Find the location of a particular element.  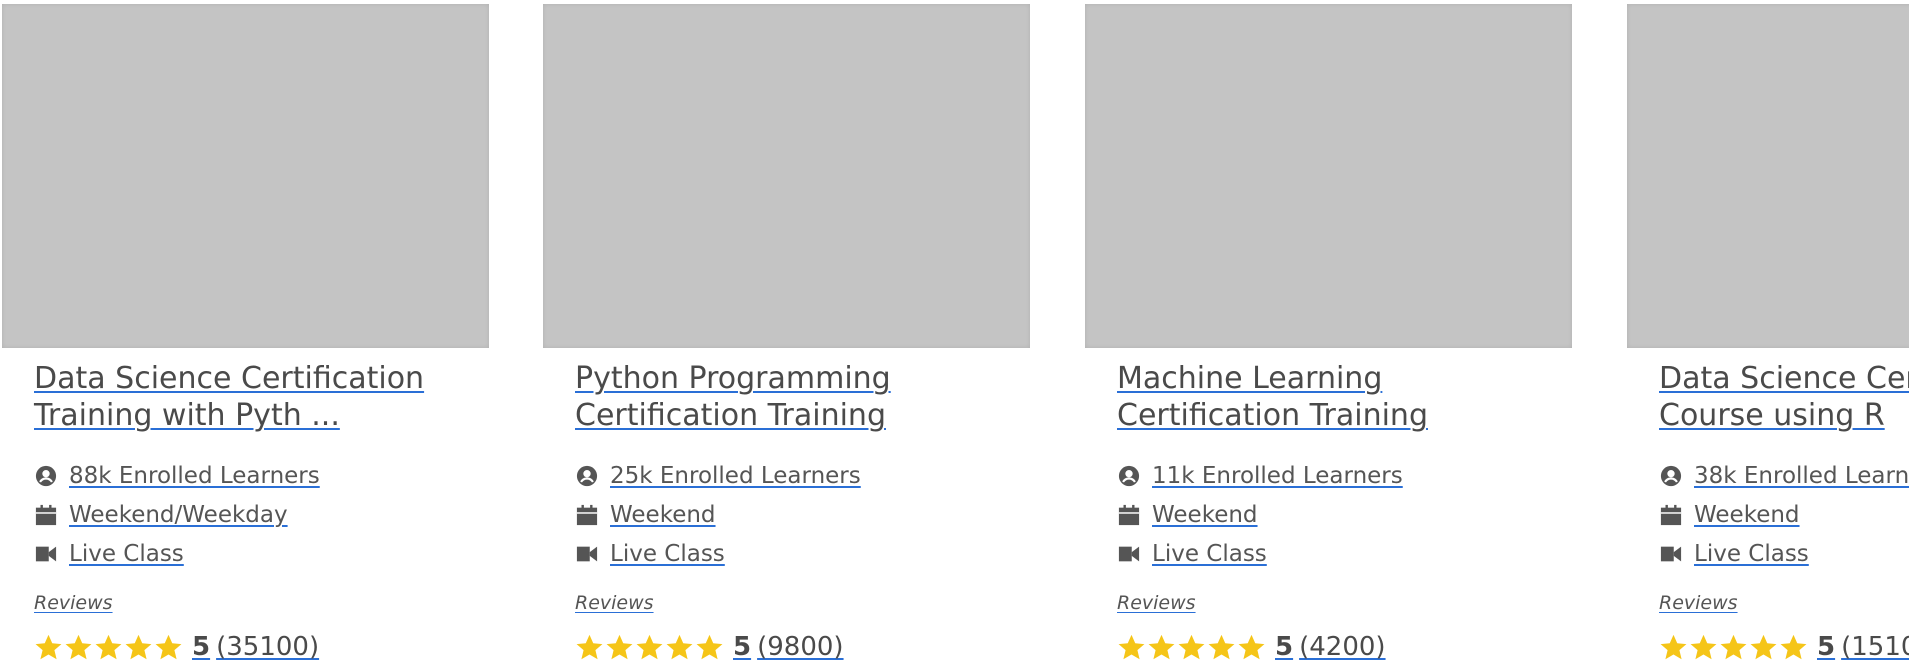

batch-schedule: Weekend/Weekday is located at coordinates (254, 515).